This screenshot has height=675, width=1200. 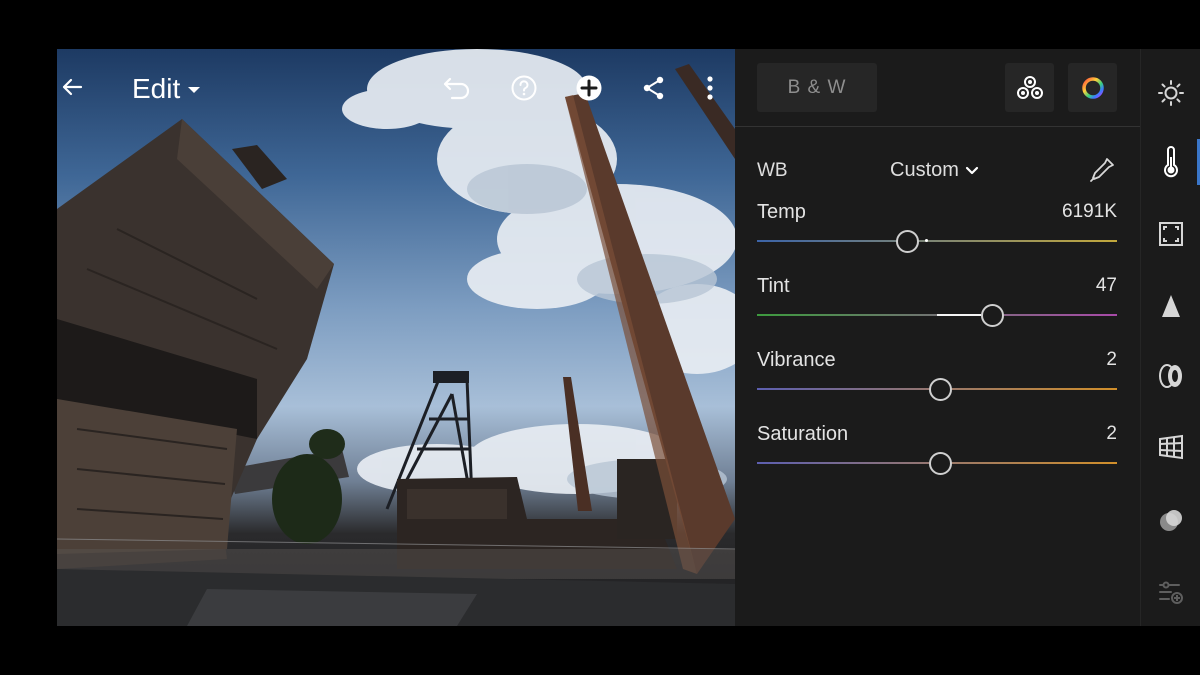 I want to click on detail-icon, so click(x=1171, y=520).